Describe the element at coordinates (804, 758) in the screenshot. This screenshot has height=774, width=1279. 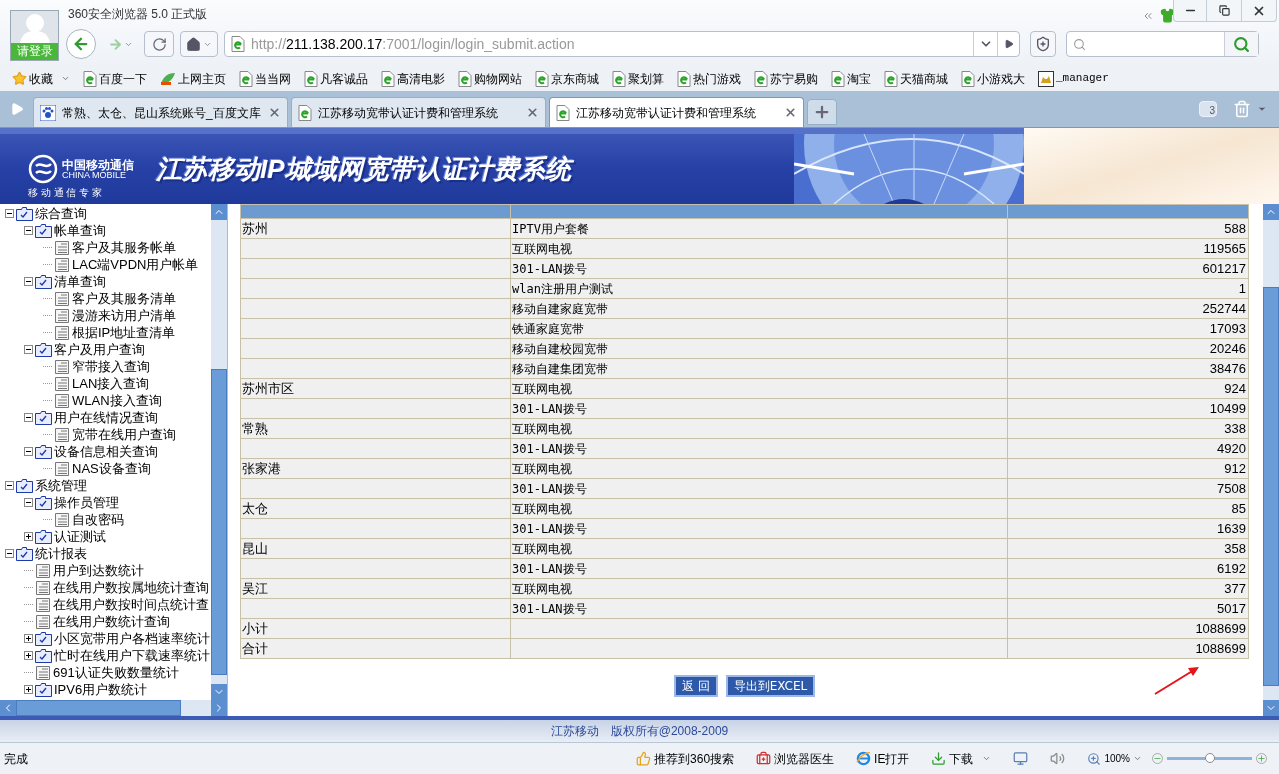
I see `status-bar-item: 浏览器医生` at that location.